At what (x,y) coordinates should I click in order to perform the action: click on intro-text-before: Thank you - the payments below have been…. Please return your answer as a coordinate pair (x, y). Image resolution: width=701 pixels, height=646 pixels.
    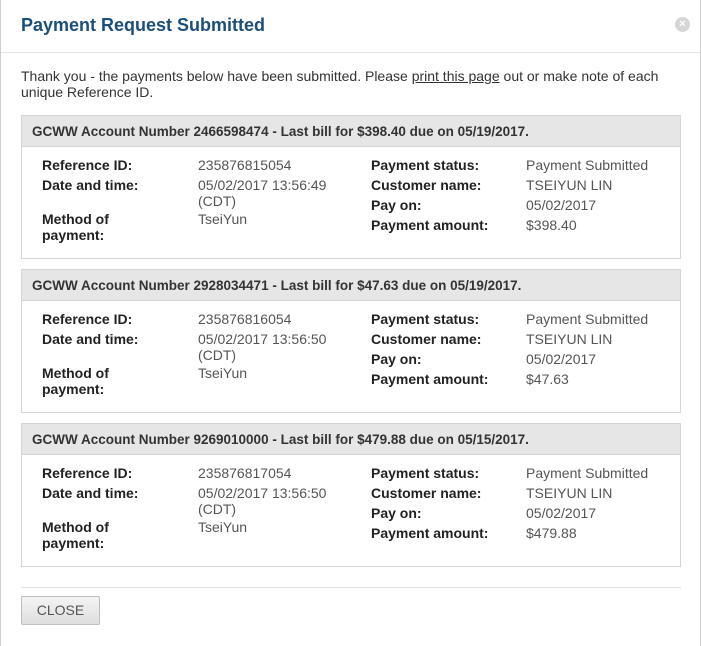
    Looking at the image, I should click on (216, 76).